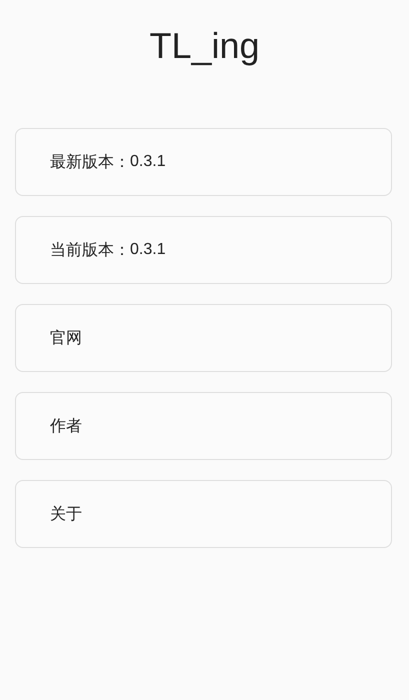  I want to click on list-item: 最新版本：0.3.1, so click(203, 162).